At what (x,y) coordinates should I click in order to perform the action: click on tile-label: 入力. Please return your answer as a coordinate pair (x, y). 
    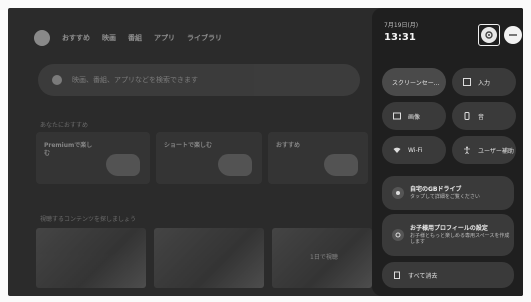
    Looking at the image, I should click on (484, 83).